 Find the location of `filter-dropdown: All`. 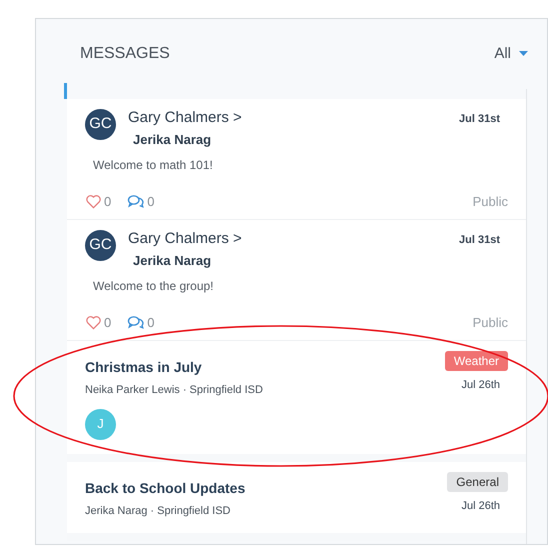

filter-dropdown: All is located at coordinates (511, 54).